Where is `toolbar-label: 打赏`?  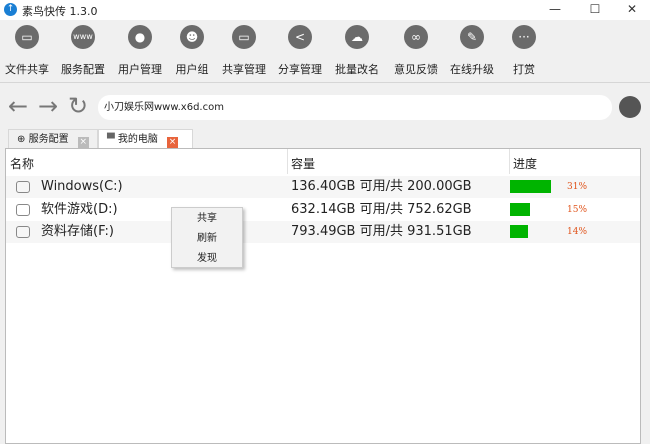
toolbar-label: 打赏 is located at coordinates (524, 69).